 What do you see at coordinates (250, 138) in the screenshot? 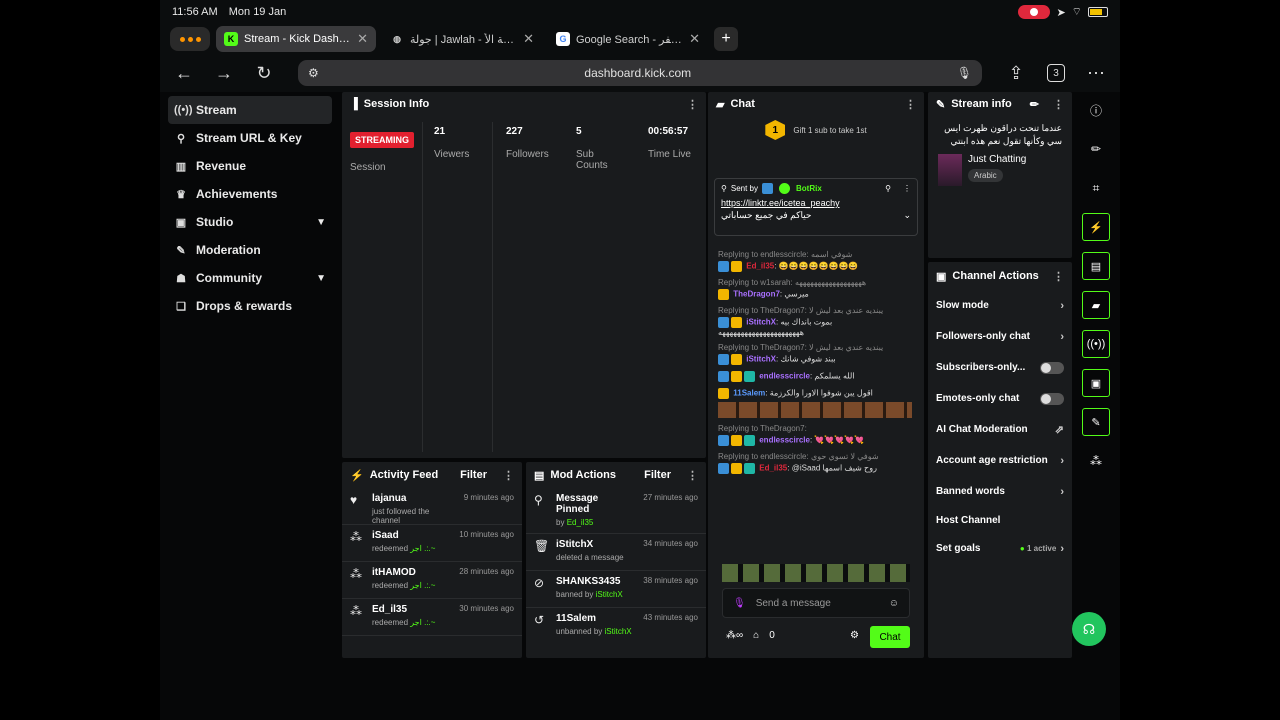
I see `sidebar-item-stream-url-key: ⚲ Stream URL & Key` at bounding box center [250, 138].